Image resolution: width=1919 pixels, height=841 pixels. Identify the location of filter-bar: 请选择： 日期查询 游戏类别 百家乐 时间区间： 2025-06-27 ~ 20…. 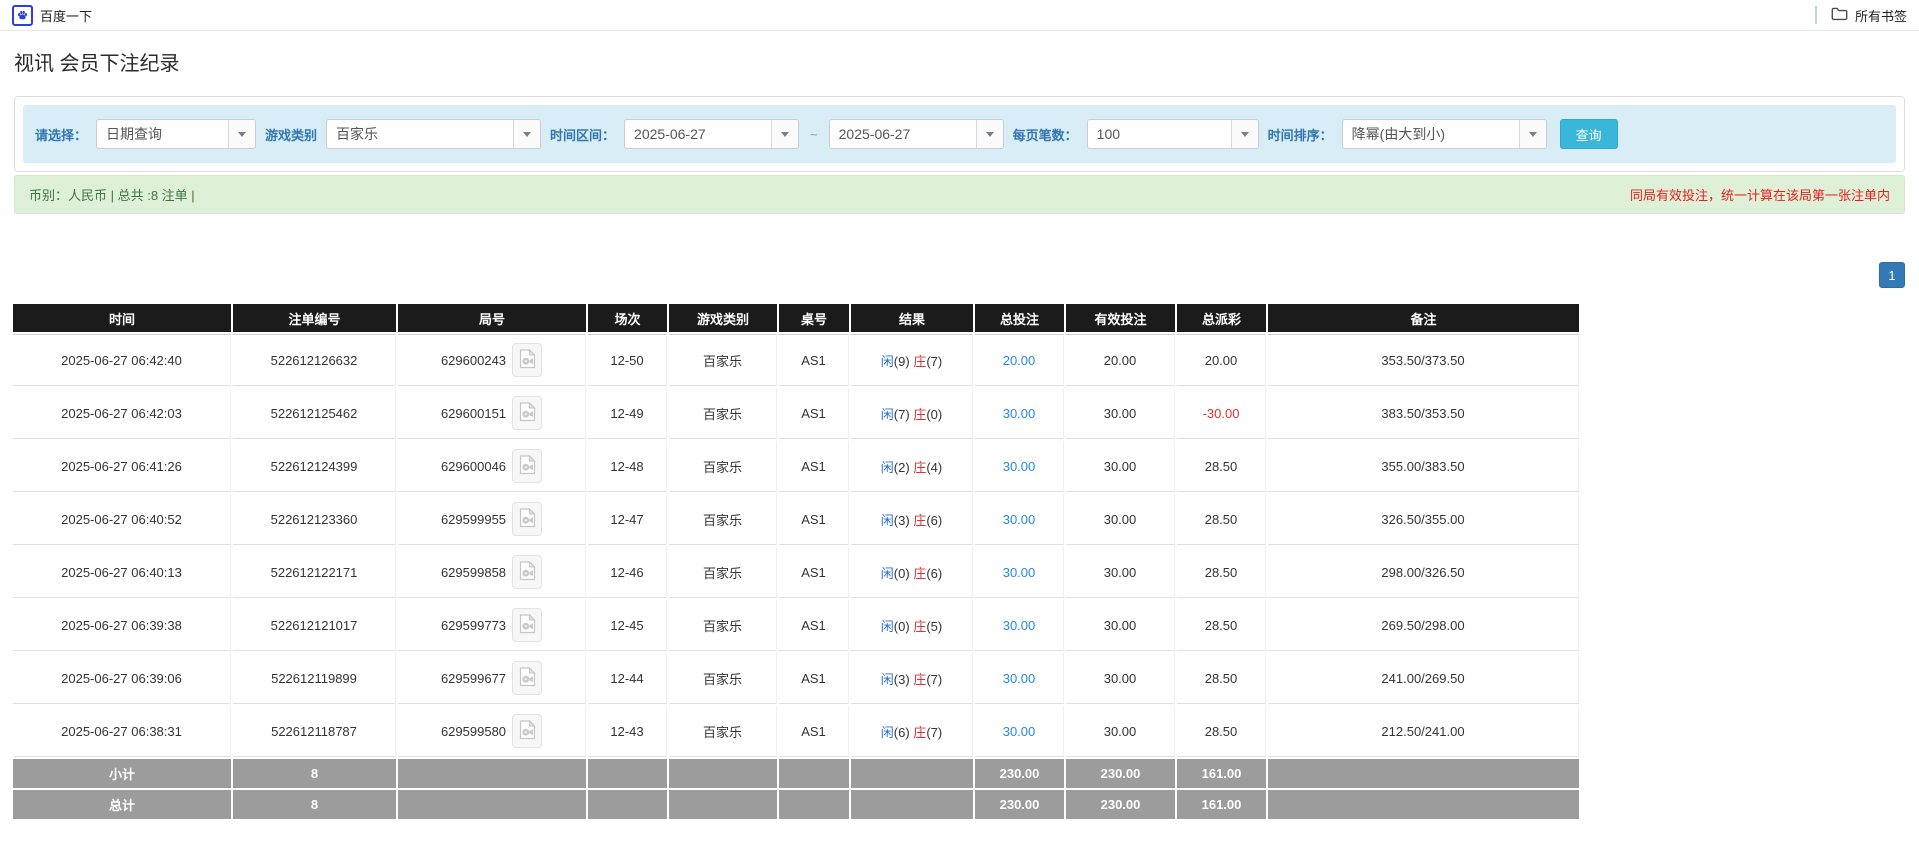
(959, 134).